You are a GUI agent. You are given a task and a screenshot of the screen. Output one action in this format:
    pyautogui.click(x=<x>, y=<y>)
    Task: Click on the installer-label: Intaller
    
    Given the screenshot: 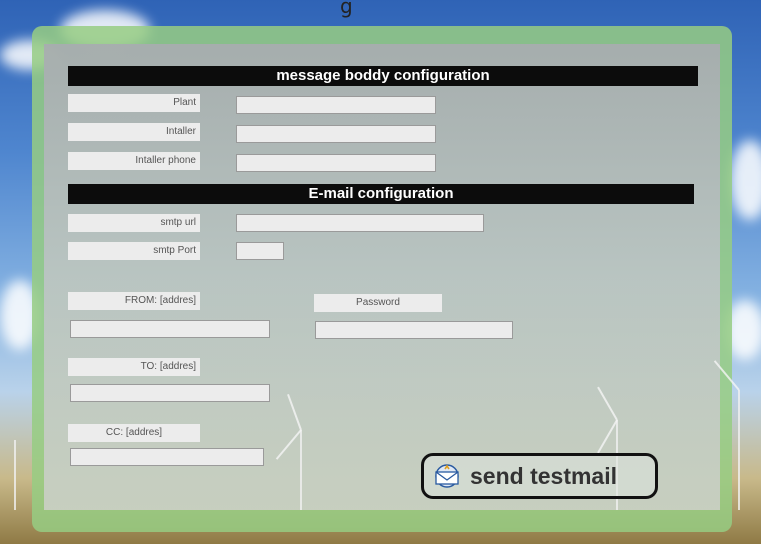 What is the action you would take?
    pyautogui.click(x=134, y=132)
    